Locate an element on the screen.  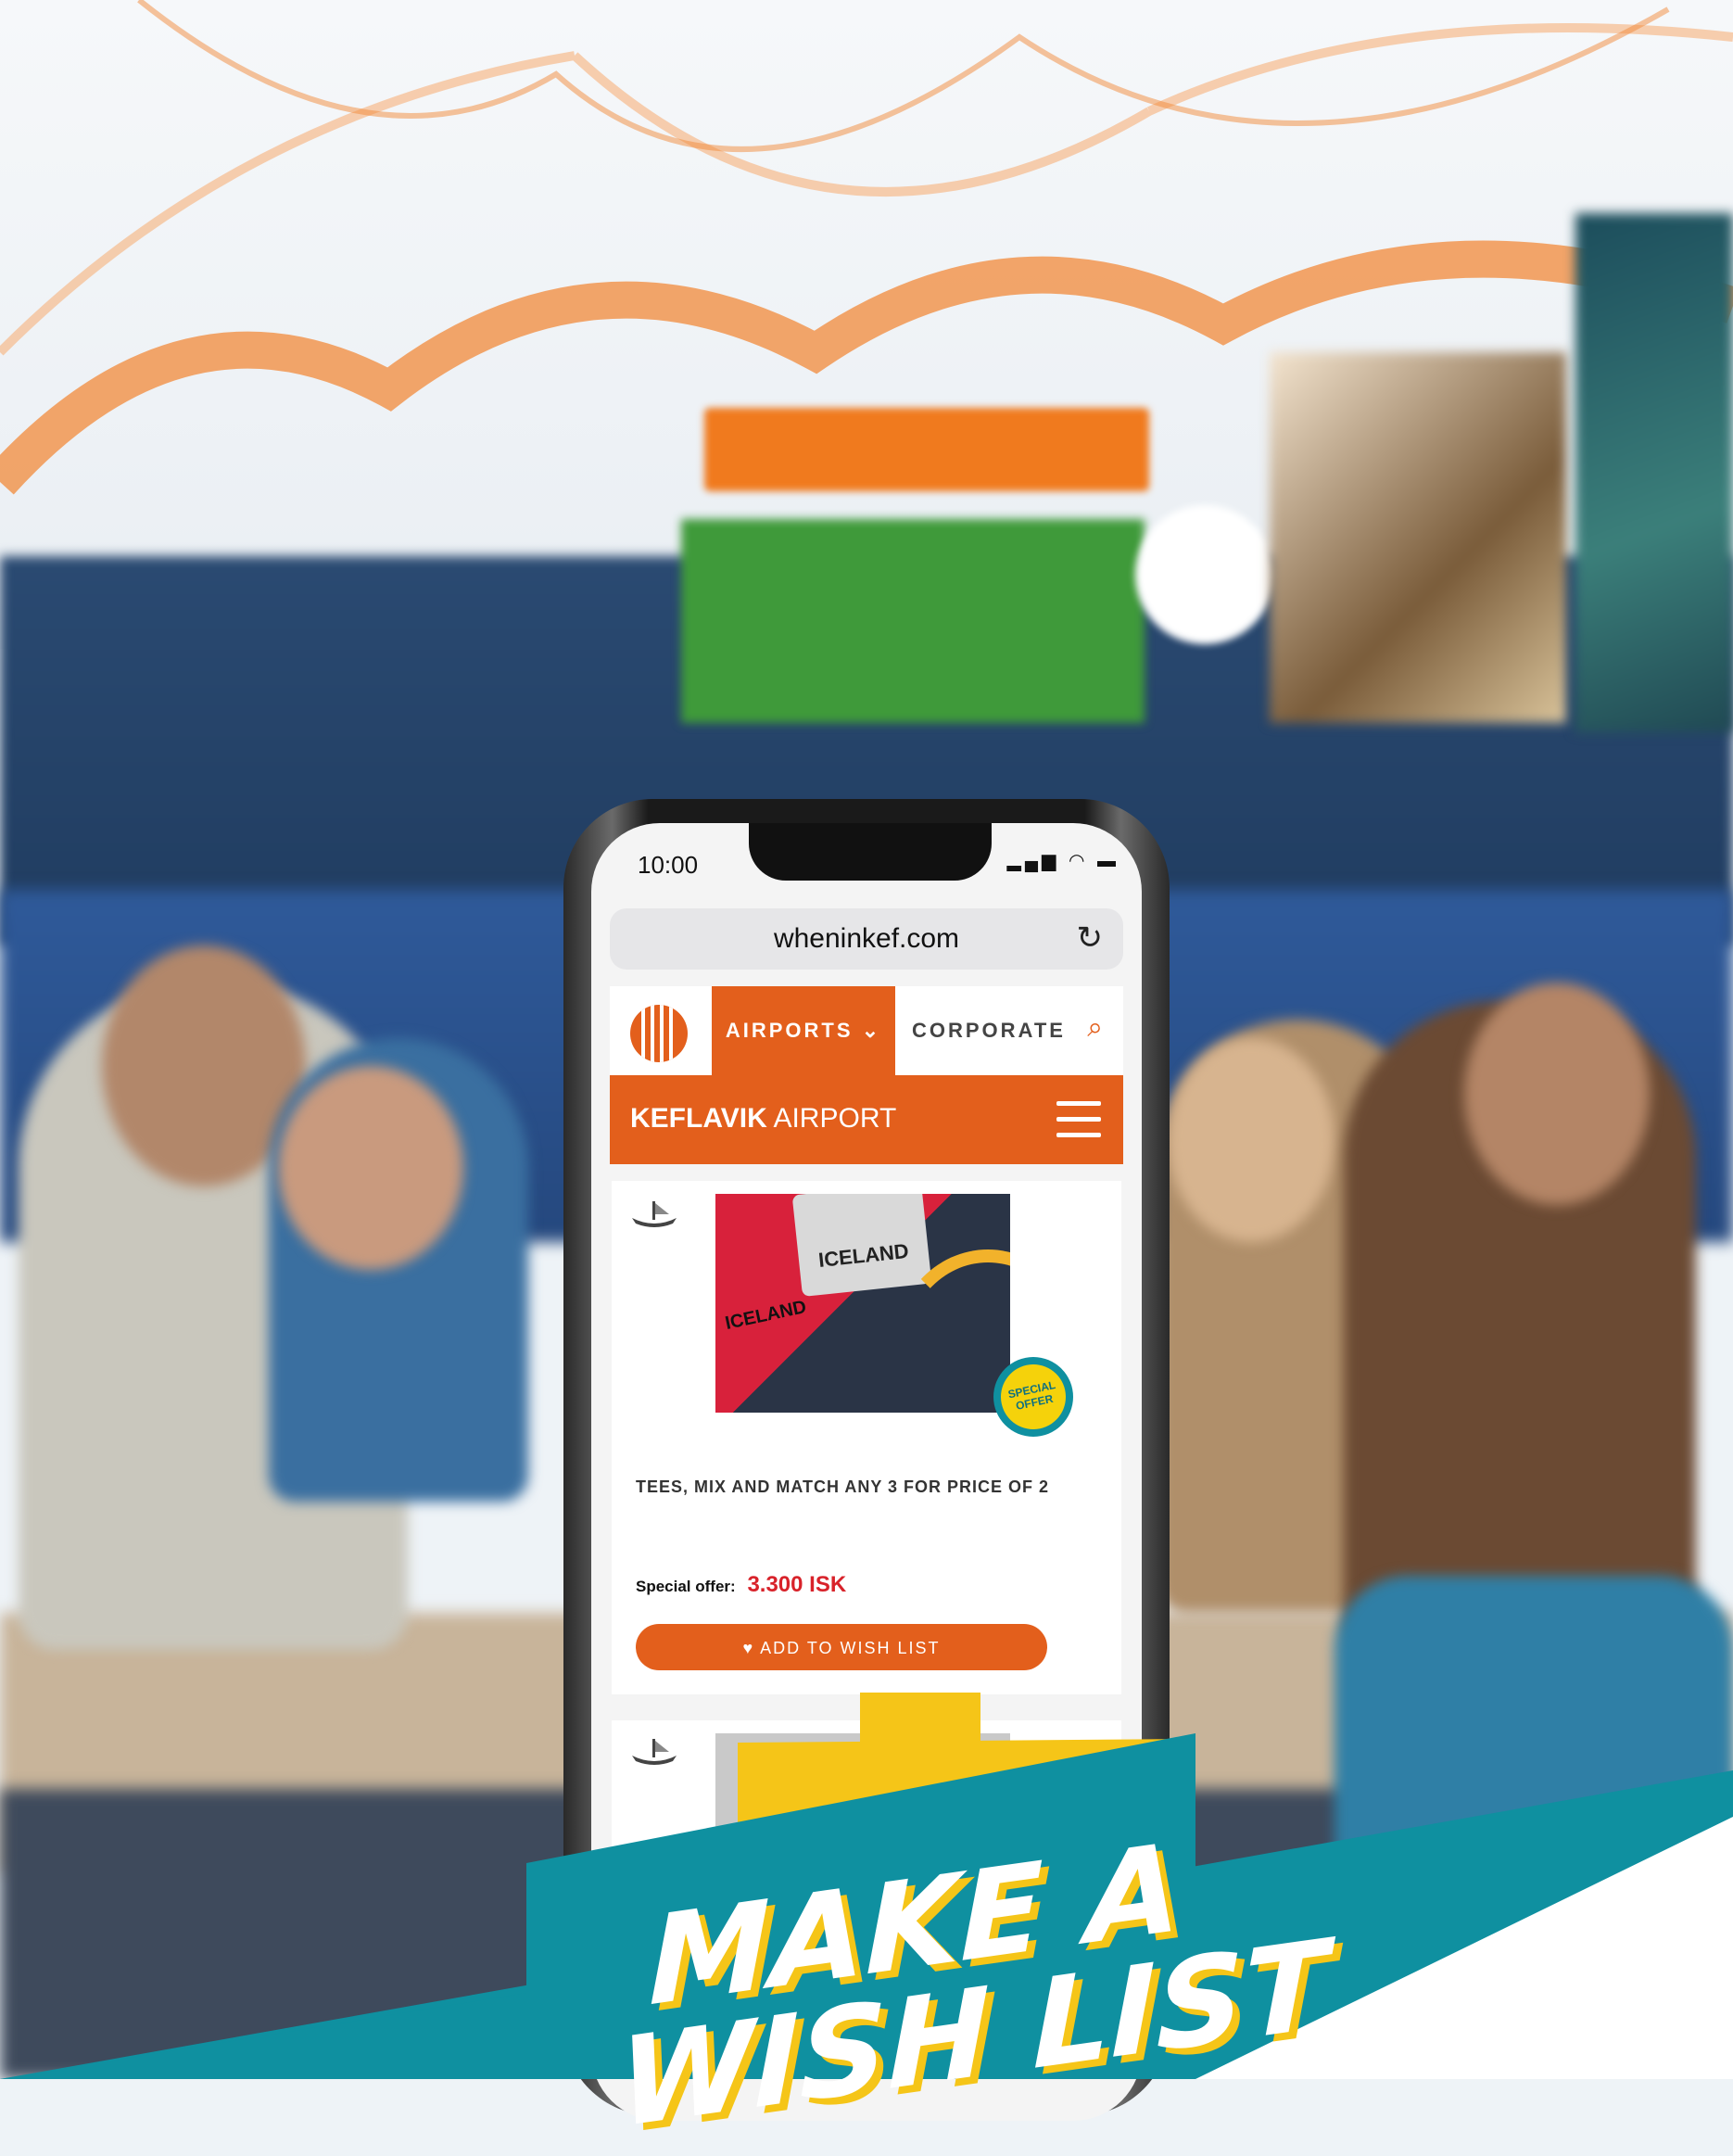
status-time: 10:00 is located at coordinates (668, 865).